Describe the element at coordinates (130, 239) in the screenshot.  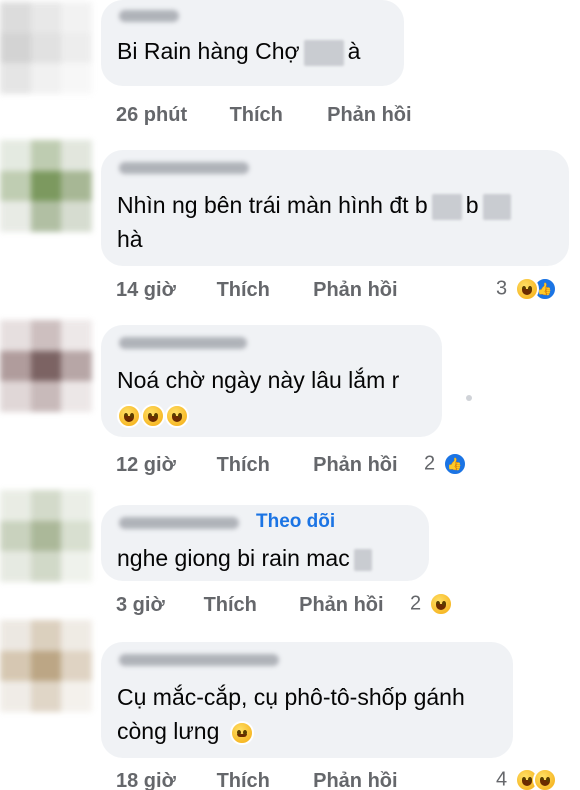
I see `comment-text-line2: hà` at that location.